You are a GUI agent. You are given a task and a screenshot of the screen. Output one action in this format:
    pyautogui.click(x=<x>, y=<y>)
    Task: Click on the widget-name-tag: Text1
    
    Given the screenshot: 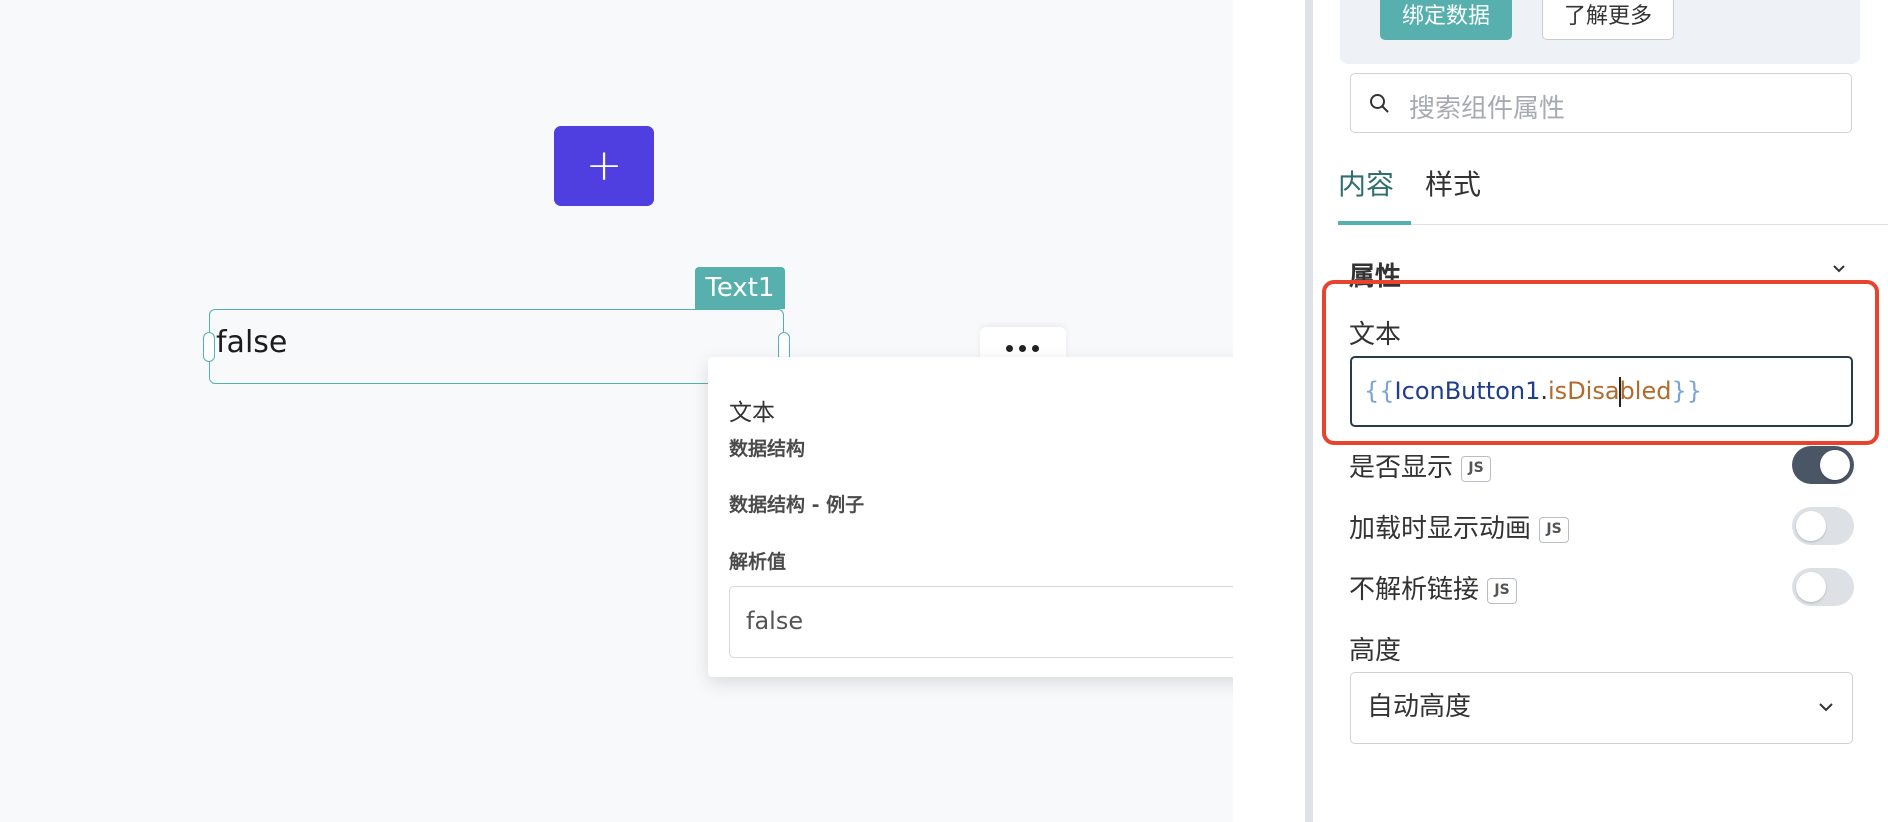 What is the action you would take?
    pyautogui.click(x=740, y=288)
    